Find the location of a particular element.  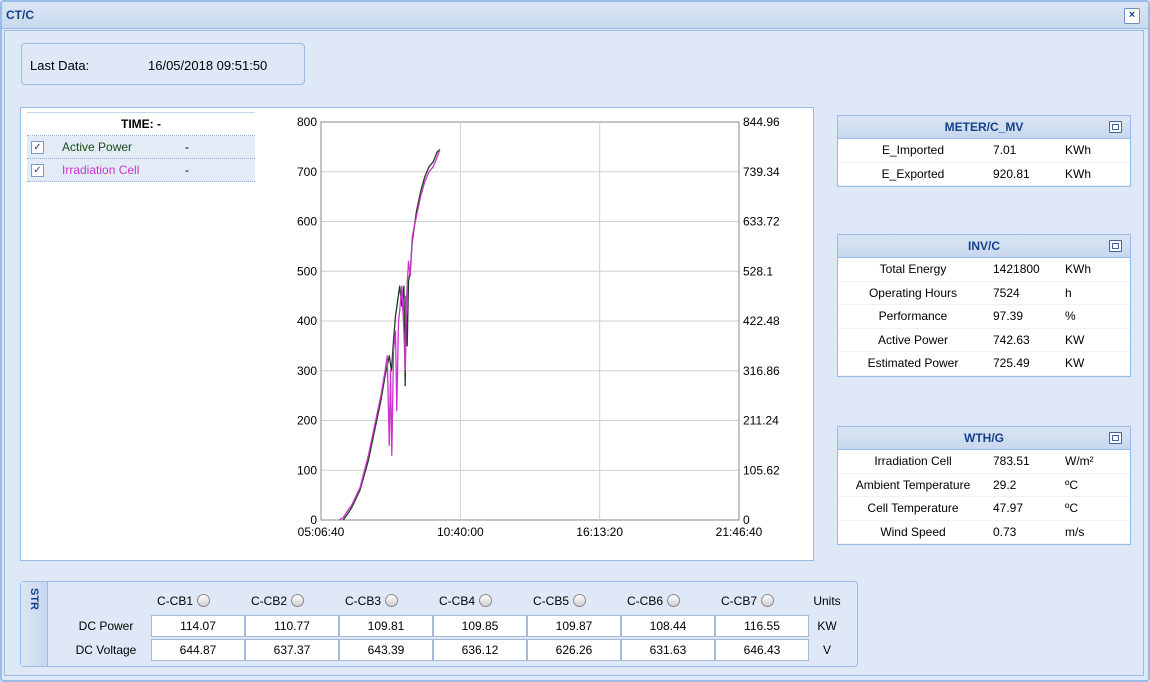

y-left-tick-label: 500 is located at coordinates (307, 271).